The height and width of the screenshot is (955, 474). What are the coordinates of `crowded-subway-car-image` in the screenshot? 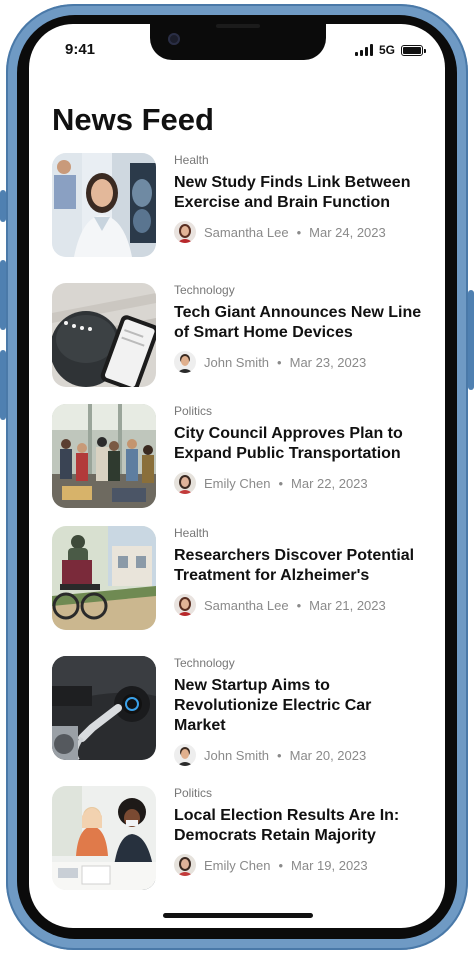 It's located at (104, 456).